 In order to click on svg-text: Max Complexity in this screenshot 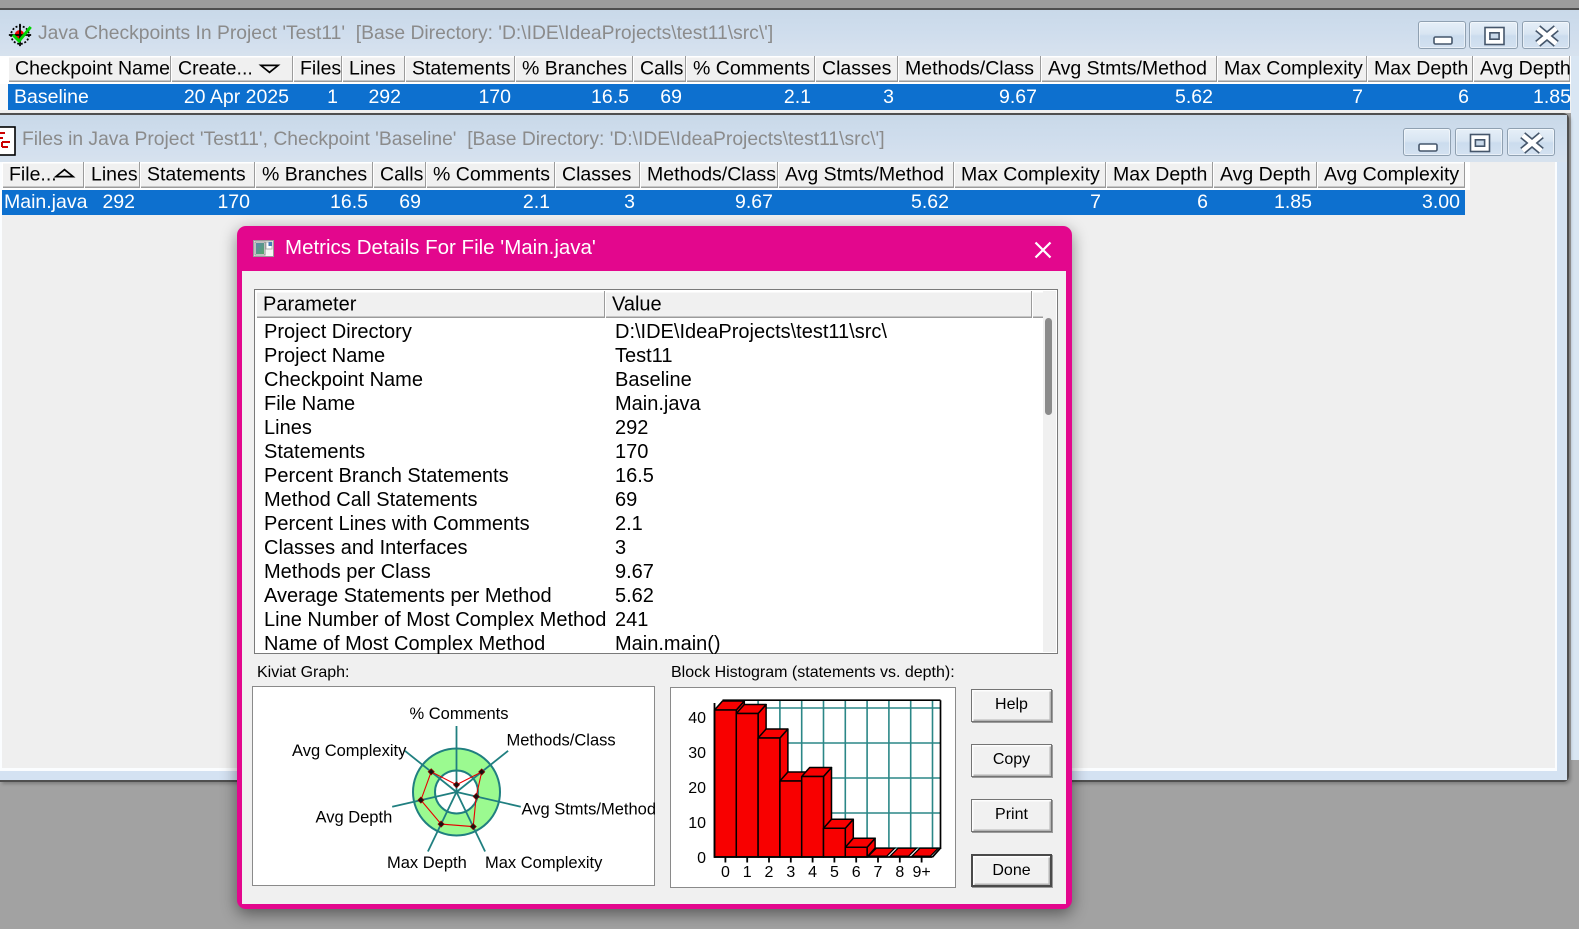, I will do `click(544, 863)`.